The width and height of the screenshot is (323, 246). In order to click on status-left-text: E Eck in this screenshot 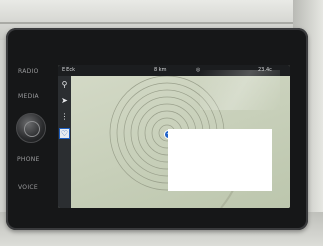, I will do `click(68, 70)`.